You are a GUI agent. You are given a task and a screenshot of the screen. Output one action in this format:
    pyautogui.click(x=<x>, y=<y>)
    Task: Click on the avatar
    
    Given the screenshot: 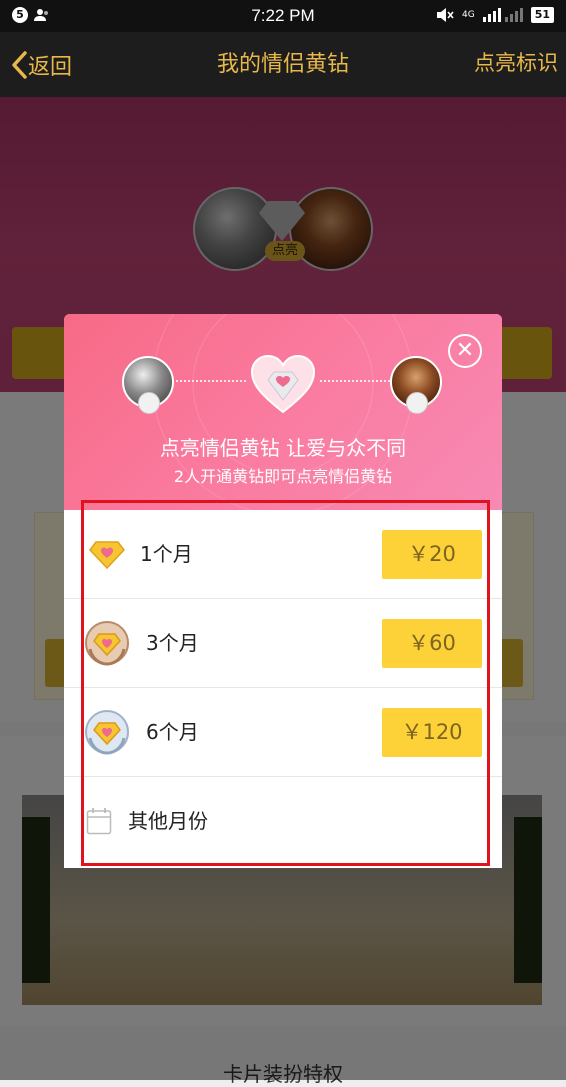 What is the action you would take?
    pyautogui.click(x=148, y=385)
    